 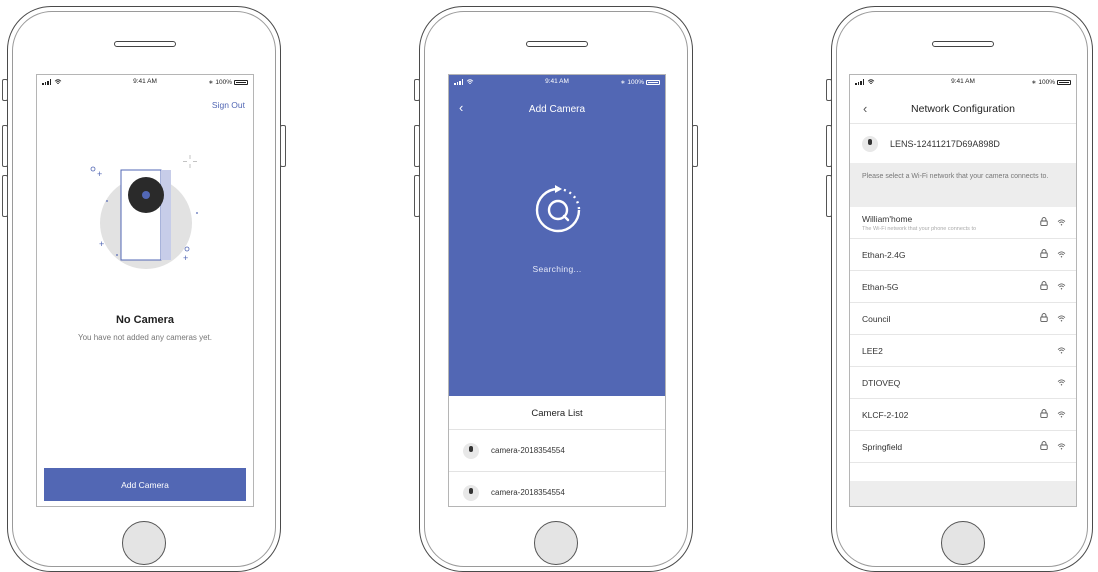 What do you see at coordinates (881, 382) in the screenshot?
I see `wifi-network-name: DTIOVEQ` at bounding box center [881, 382].